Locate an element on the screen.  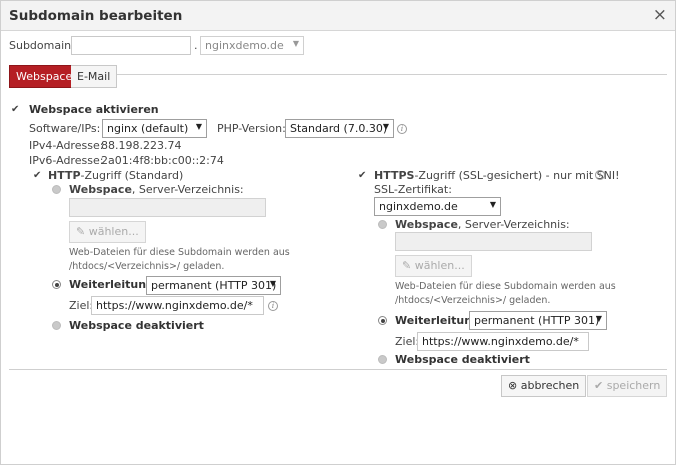
http-redirect-type-select: permanent (HTTP 301) ▼ is located at coordinates (213, 285).